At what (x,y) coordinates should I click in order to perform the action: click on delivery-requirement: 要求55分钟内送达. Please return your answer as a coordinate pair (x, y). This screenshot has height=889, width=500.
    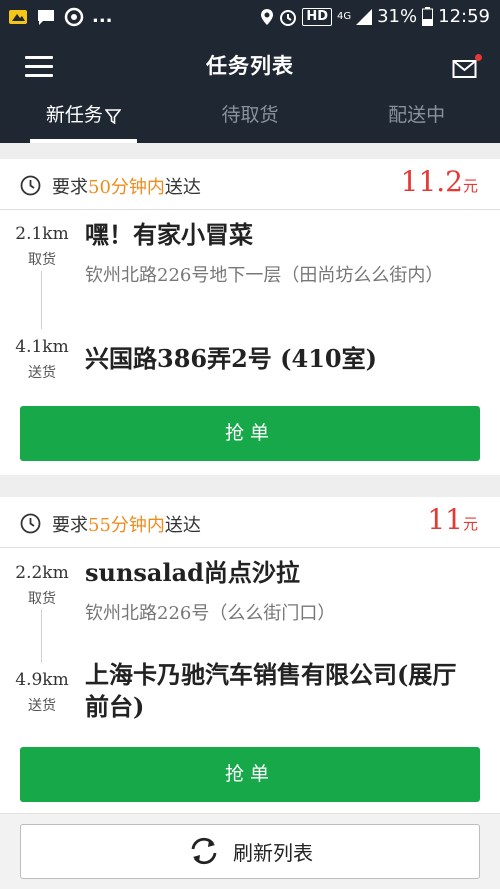
    Looking at the image, I should click on (126, 525).